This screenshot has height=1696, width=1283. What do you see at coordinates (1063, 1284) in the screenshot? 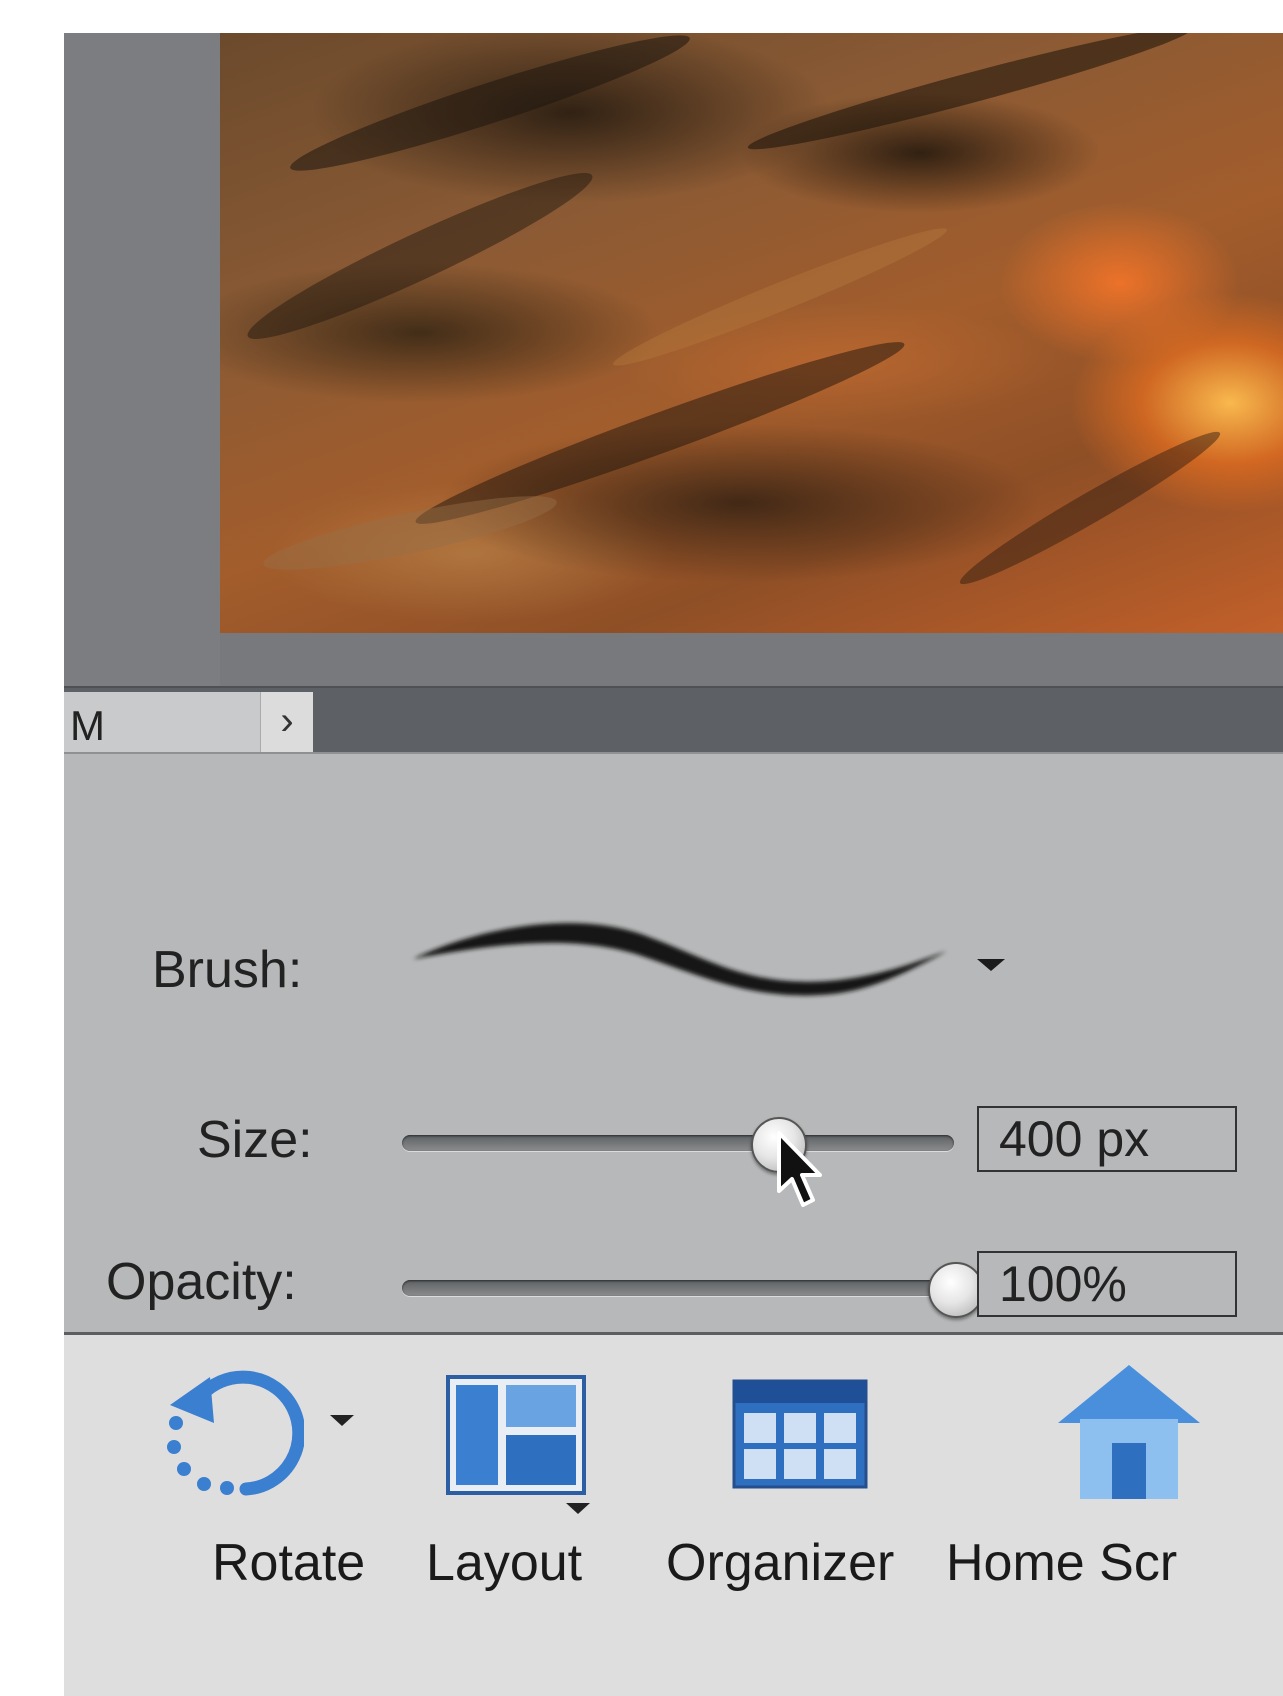
I see `opacity-value: 100%` at bounding box center [1063, 1284].